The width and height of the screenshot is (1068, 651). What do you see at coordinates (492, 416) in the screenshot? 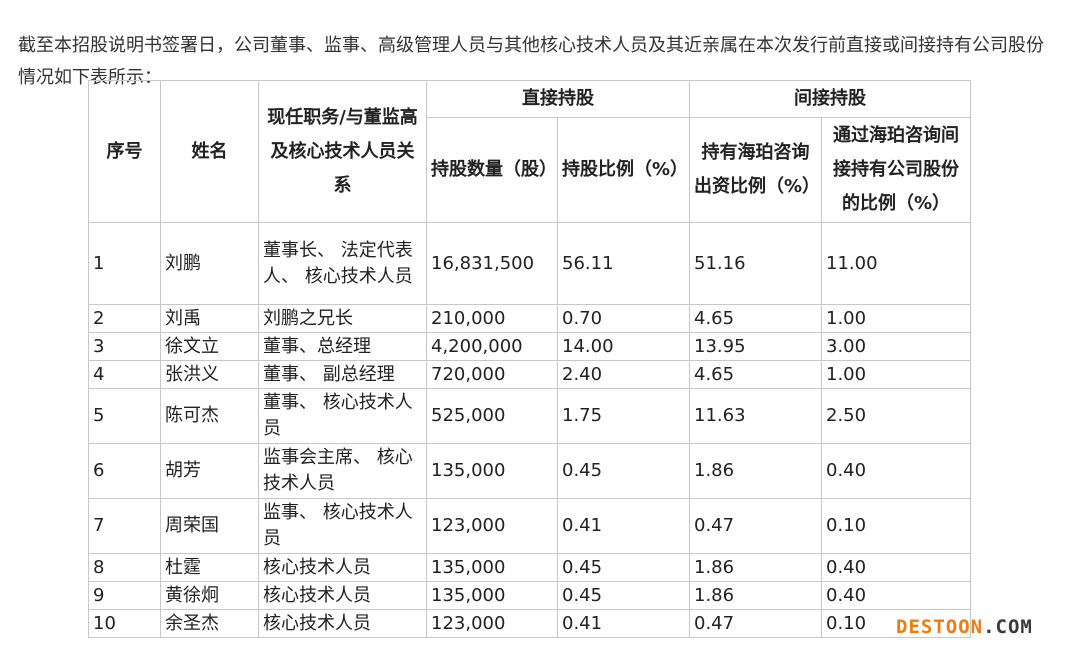
I see `cell-shares: 525,000` at bounding box center [492, 416].